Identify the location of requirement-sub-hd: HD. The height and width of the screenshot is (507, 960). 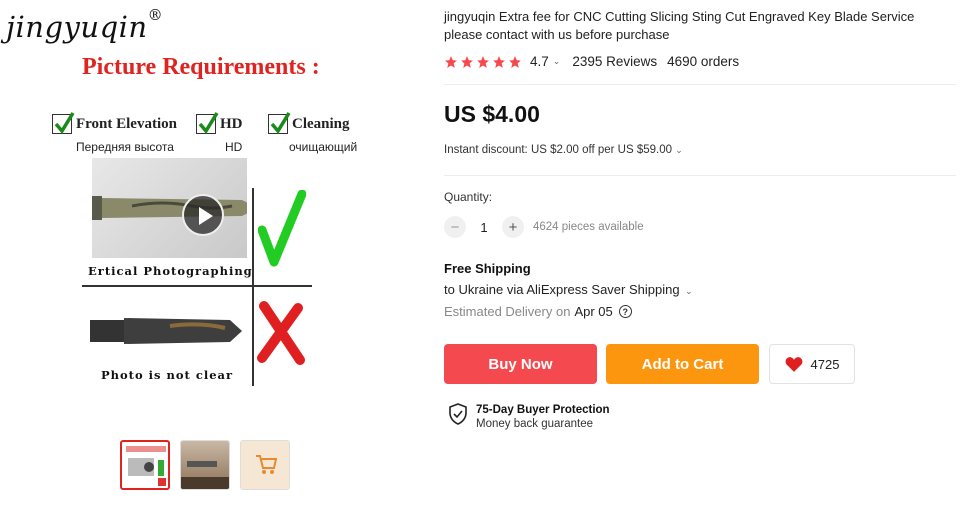
(234, 147).